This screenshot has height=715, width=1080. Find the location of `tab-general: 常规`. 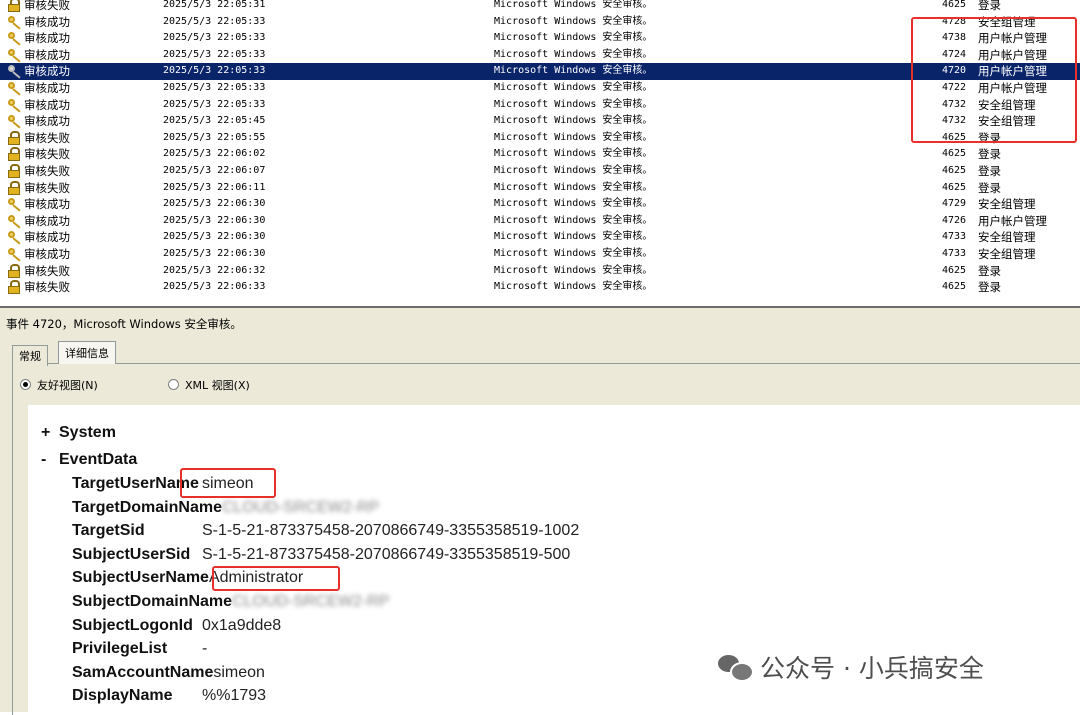

tab-general: 常规 is located at coordinates (30, 355).